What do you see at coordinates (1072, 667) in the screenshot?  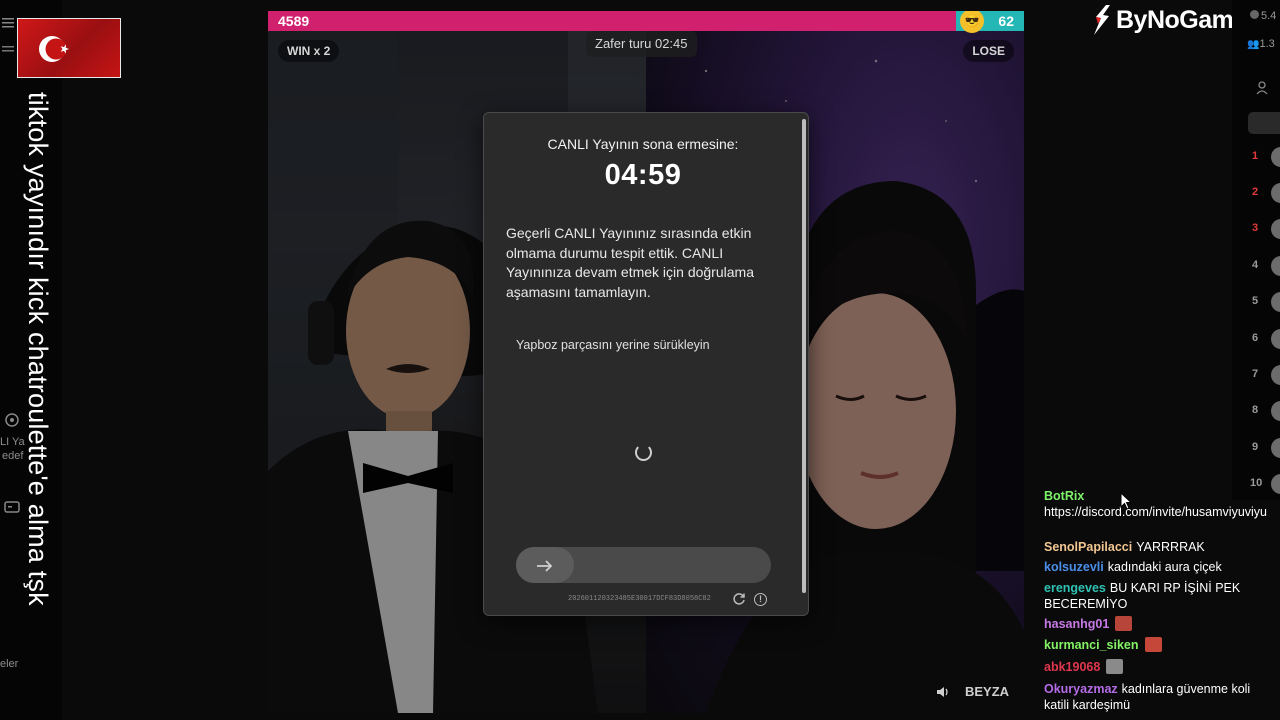 I see `chat-username: abk19068` at bounding box center [1072, 667].